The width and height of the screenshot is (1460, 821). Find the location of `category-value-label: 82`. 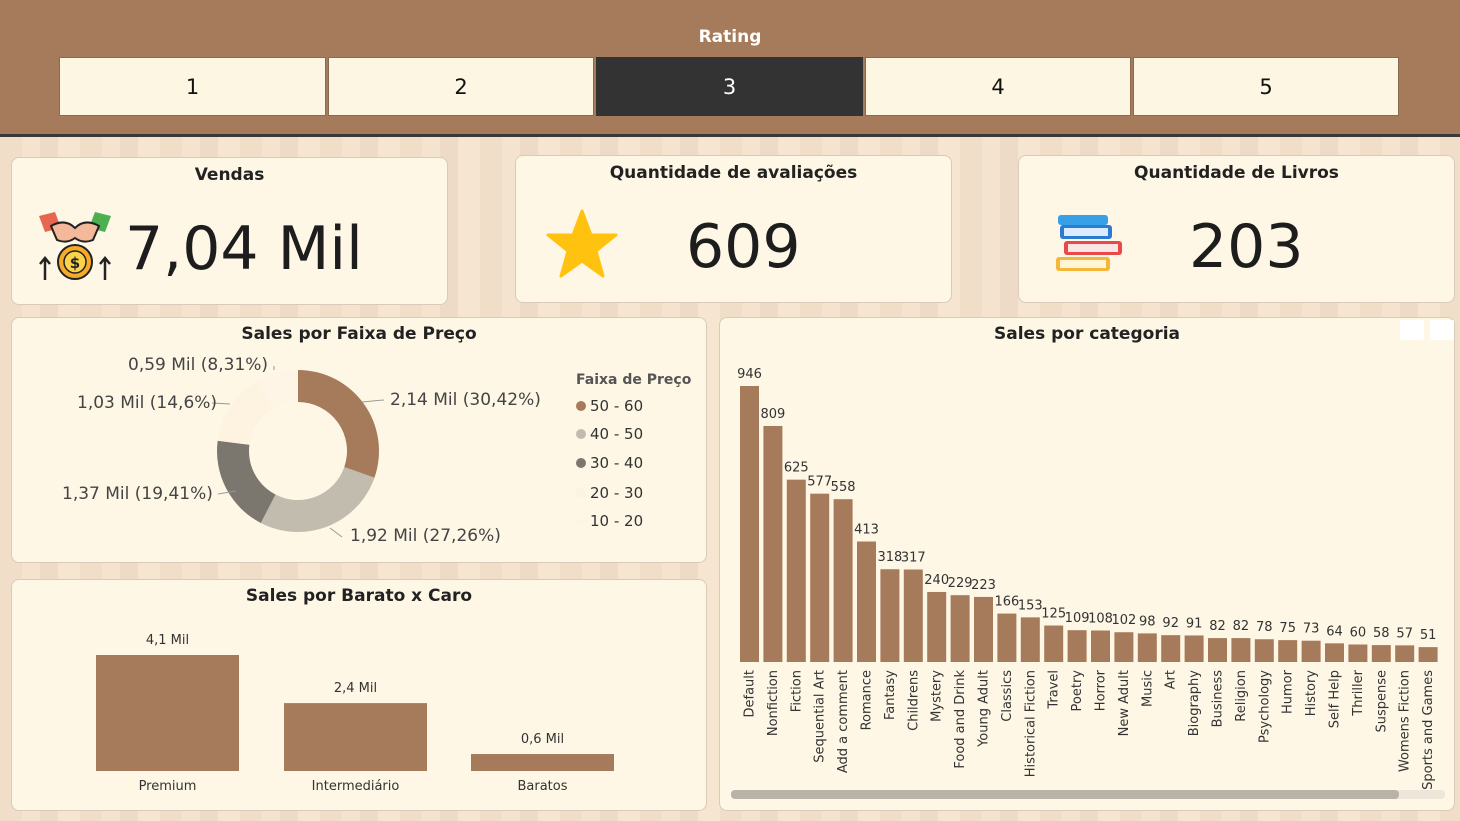

category-value-label: 82 is located at coordinates (1241, 626).